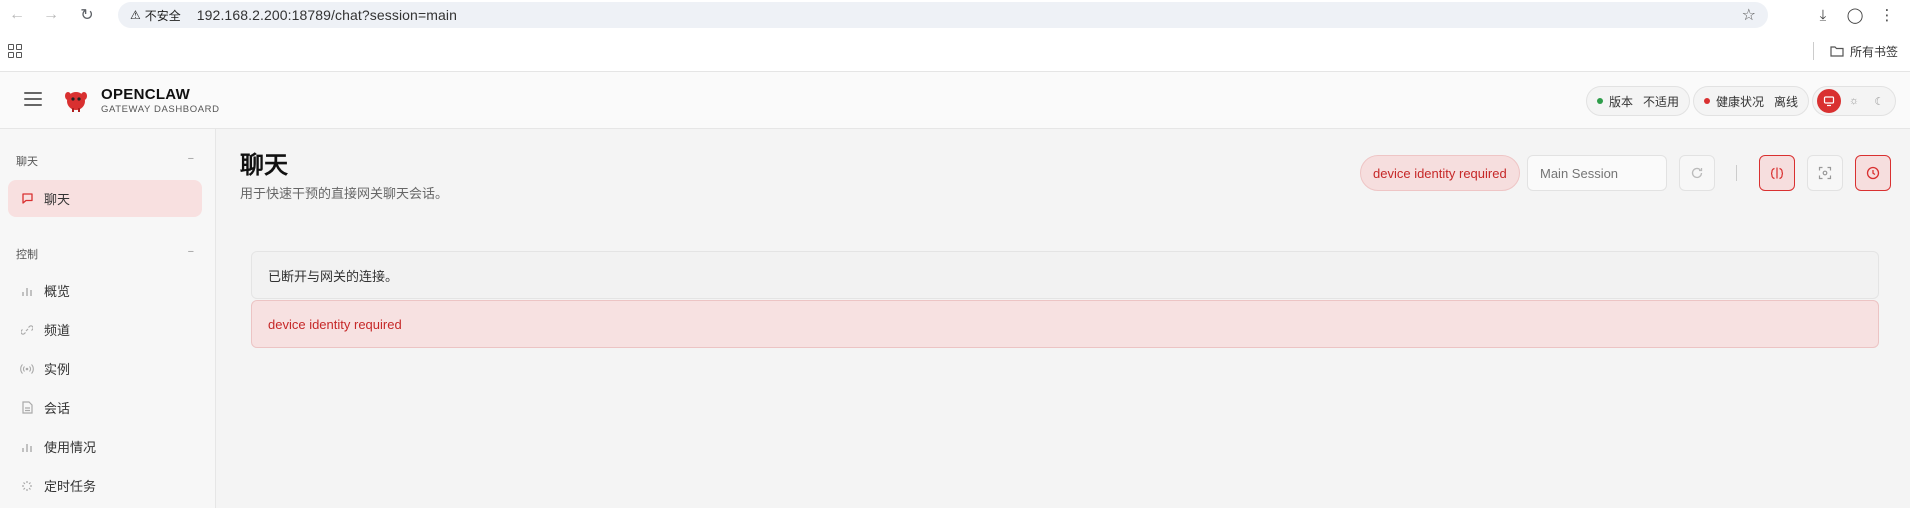  I want to click on light-theme-icon: ☼, so click(1854, 101).